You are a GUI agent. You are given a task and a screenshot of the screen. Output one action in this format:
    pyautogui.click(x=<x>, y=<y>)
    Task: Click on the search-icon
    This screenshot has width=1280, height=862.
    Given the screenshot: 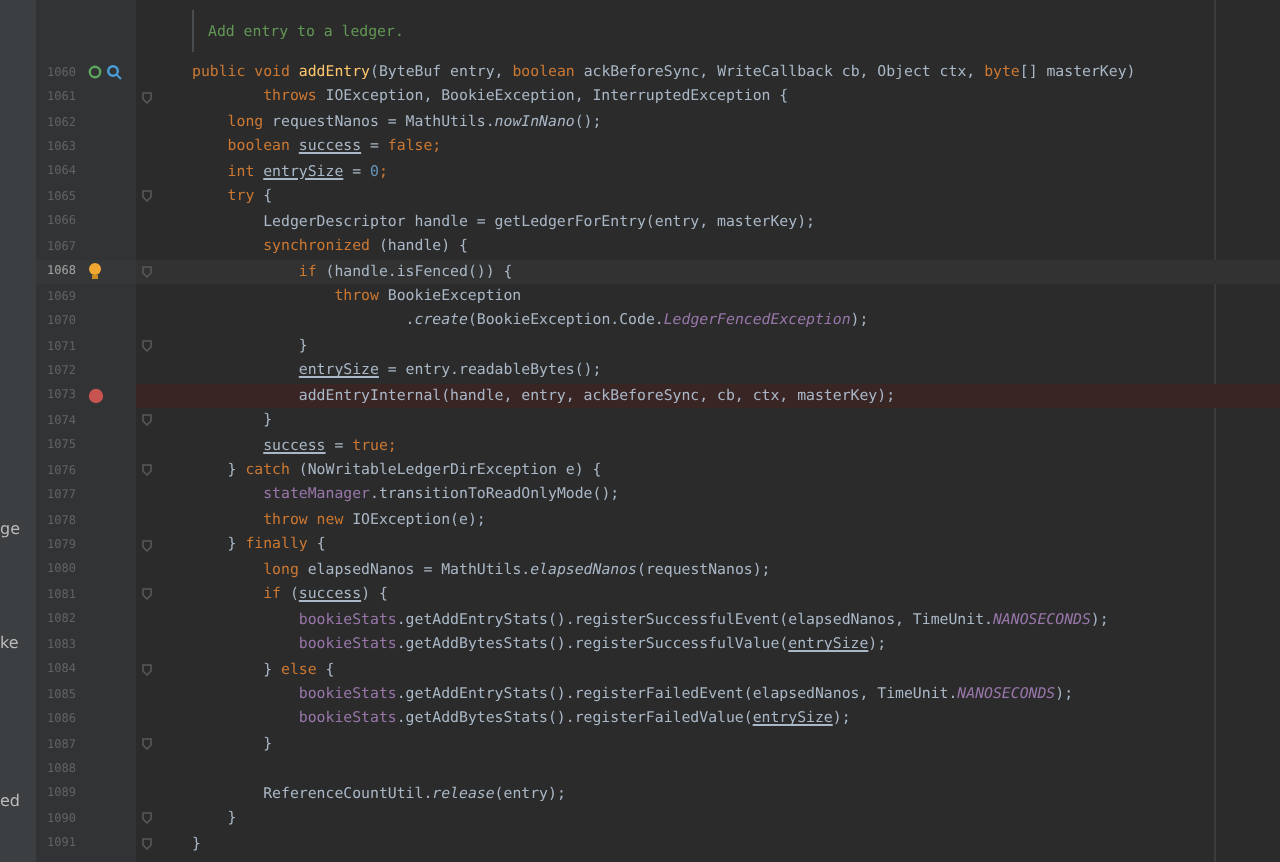 What is the action you would take?
    pyautogui.click(x=114, y=72)
    